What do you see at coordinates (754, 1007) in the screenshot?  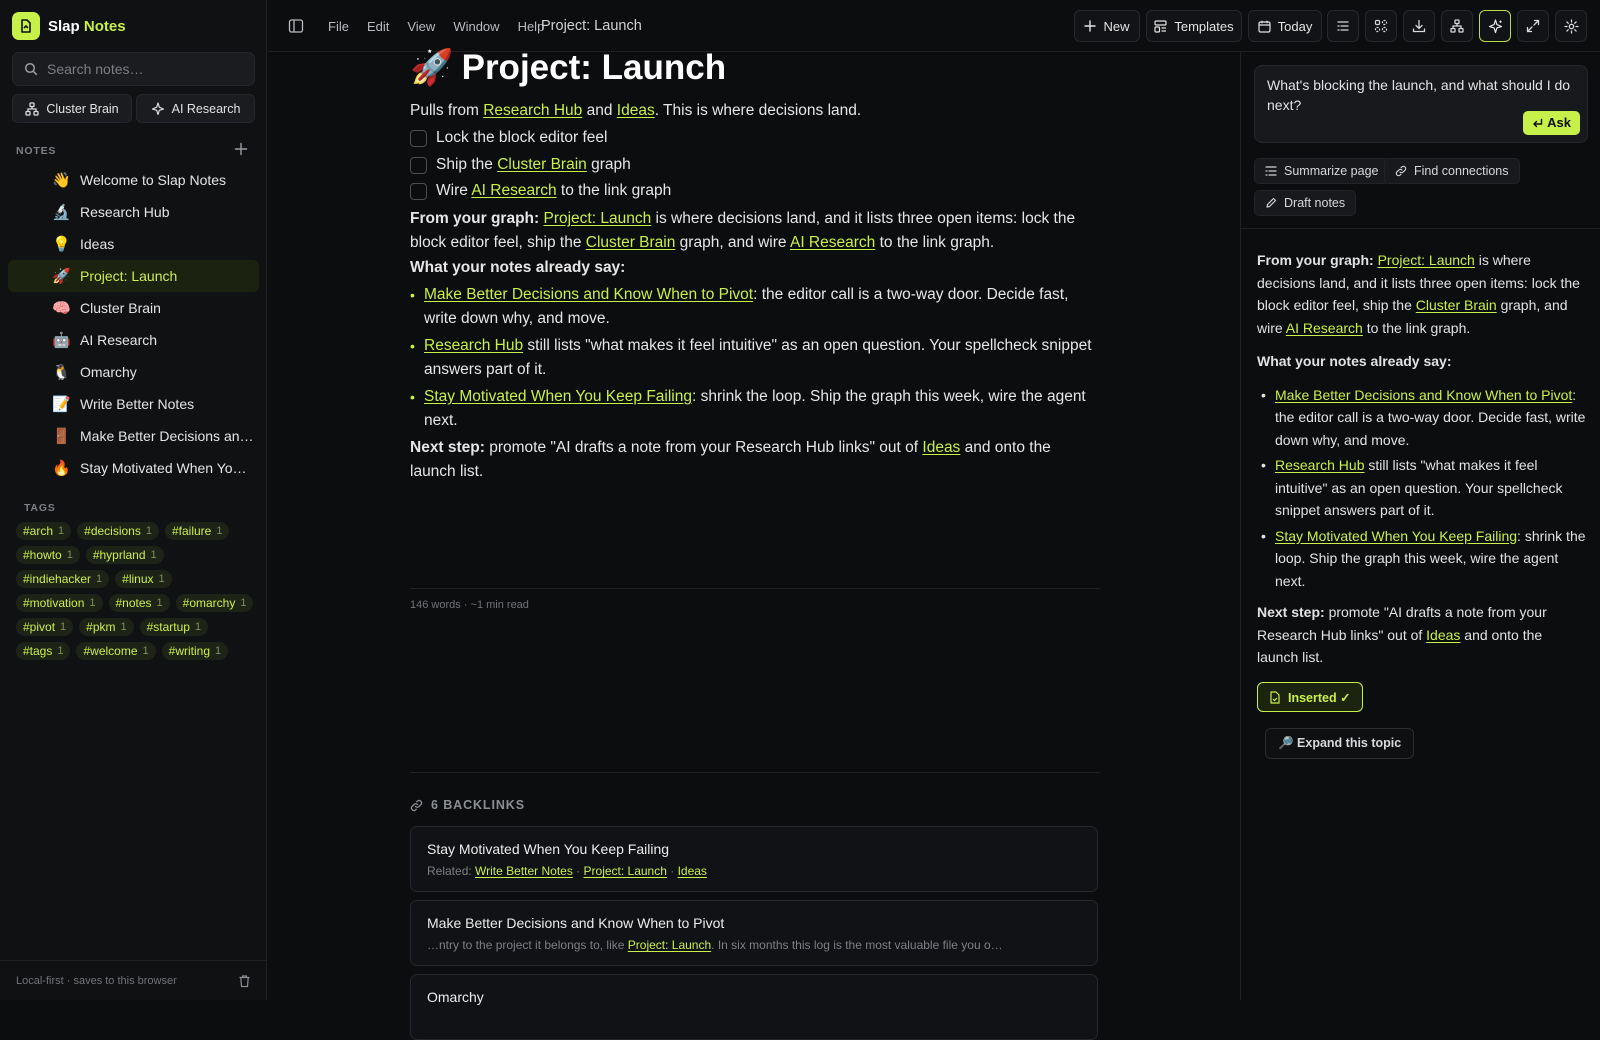 I see `backlink-card: Omarchy` at bounding box center [754, 1007].